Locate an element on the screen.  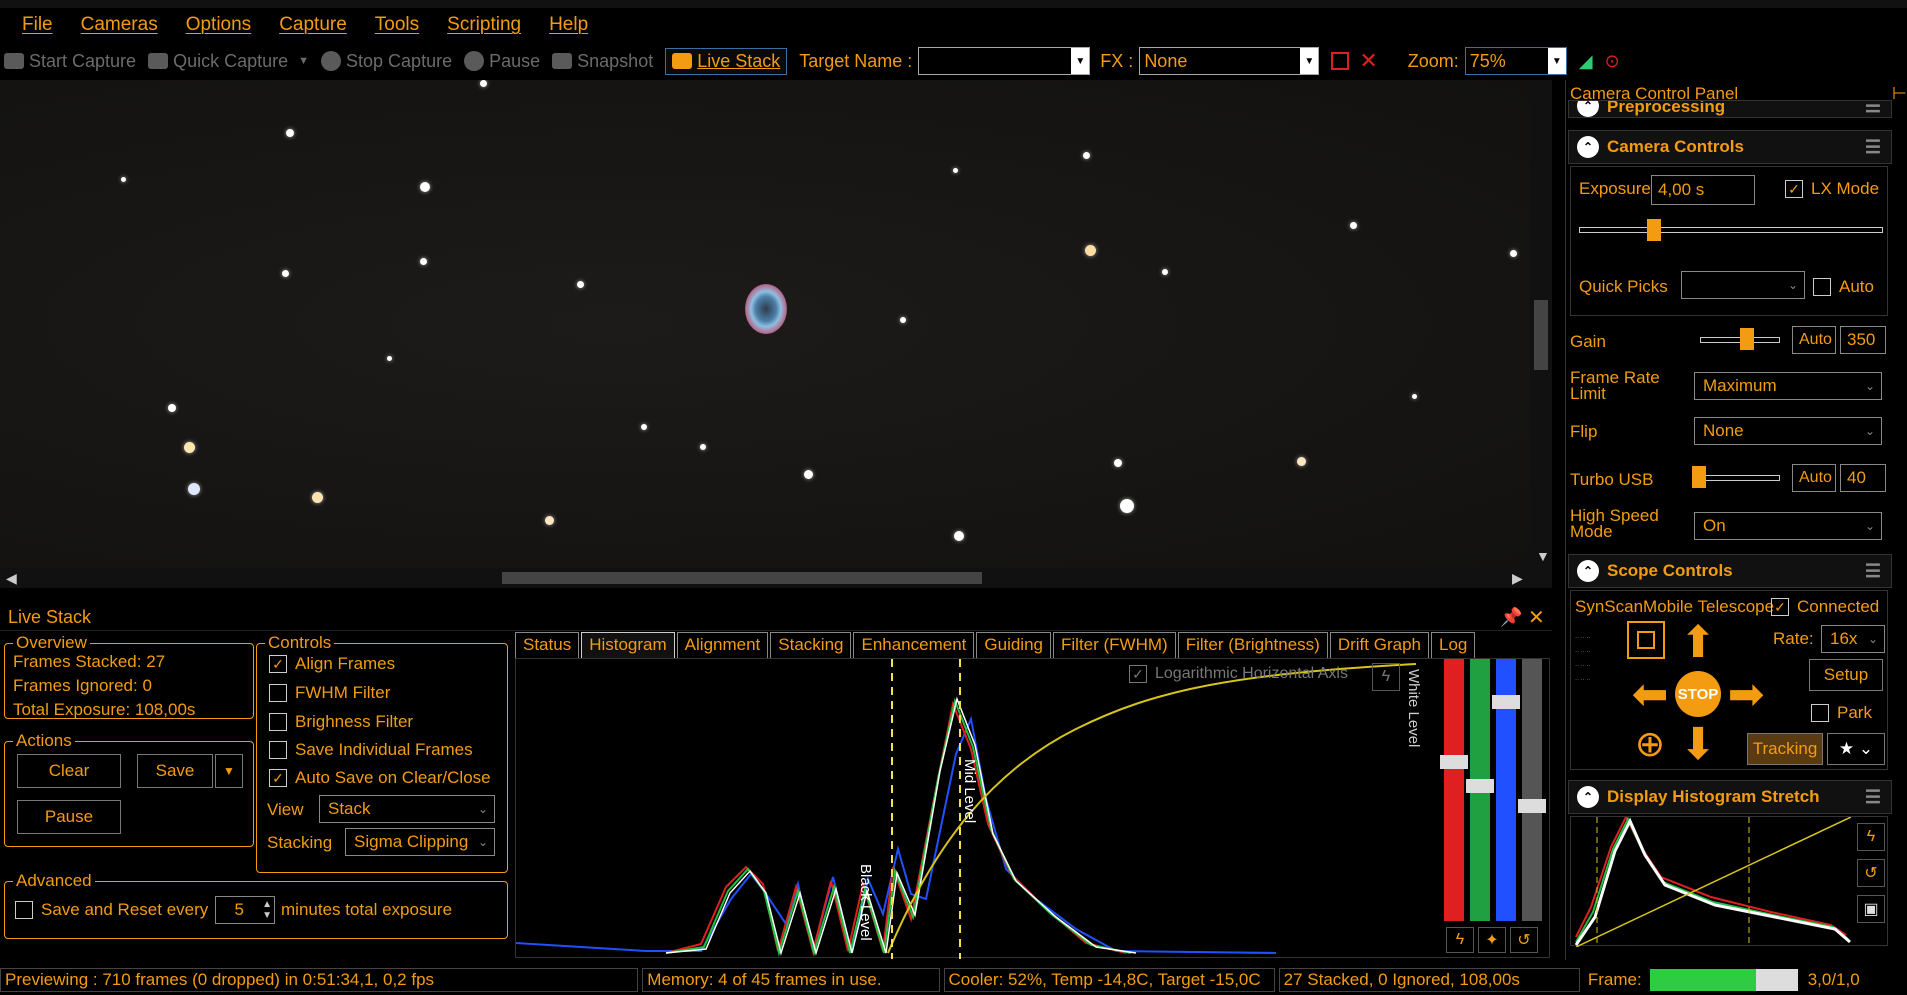
crosshair-off-icon: ✕ is located at coordinates (1368, 61).